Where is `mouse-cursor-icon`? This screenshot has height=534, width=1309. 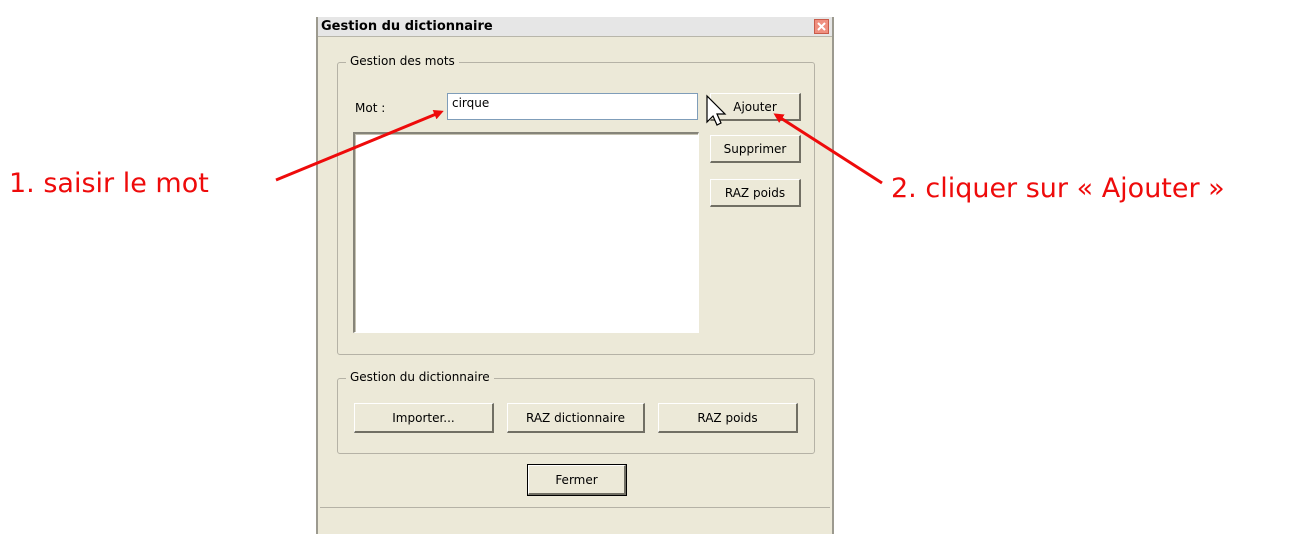 mouse-cursor-icon is located at coordinates (716, 110).